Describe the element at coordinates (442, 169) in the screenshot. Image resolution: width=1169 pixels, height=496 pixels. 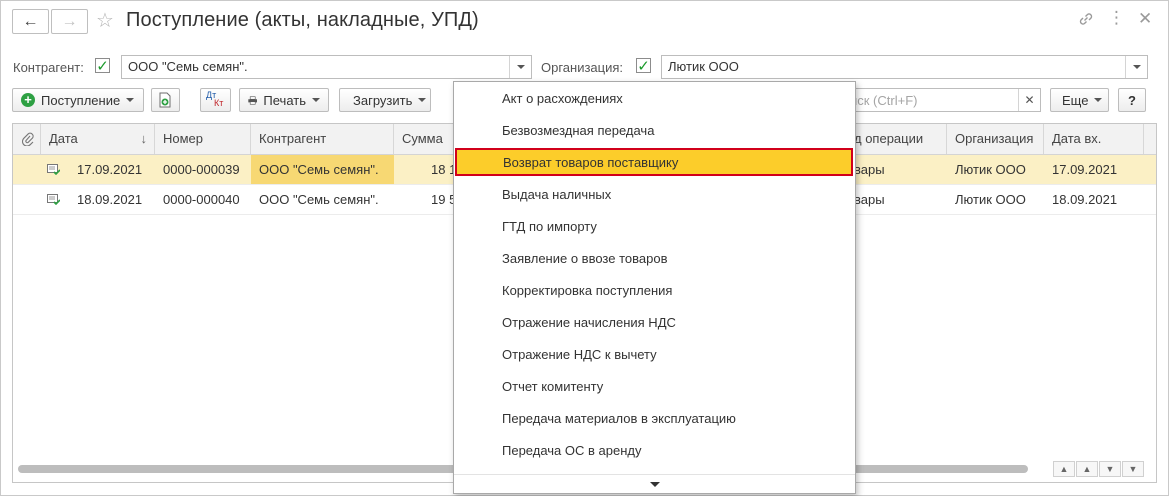
I see `row-sum: 18 1` at that location.